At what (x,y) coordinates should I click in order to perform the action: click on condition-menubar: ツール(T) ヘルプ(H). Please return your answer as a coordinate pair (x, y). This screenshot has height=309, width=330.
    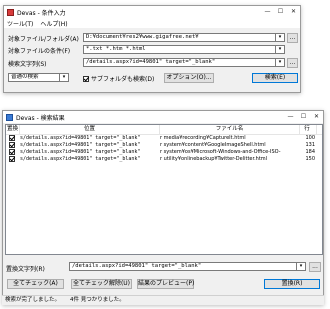
    Looking at the image, I should click on (152, 23).